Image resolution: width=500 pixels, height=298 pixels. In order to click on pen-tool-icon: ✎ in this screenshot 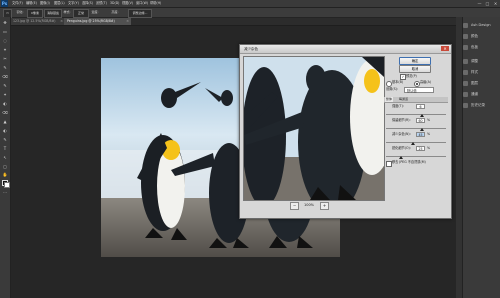, I will do `click(5, 139)`.